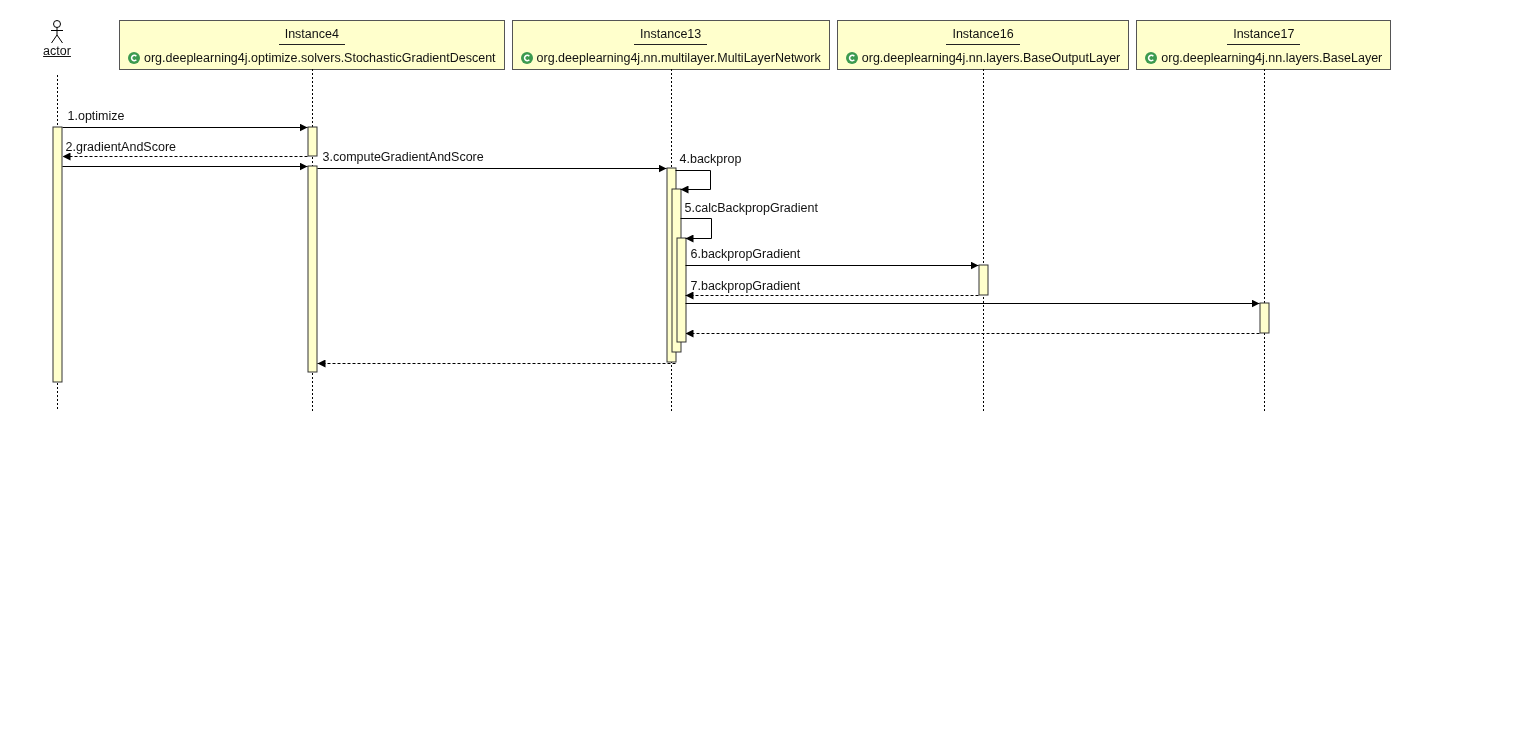  Describe the element at coordinates (311, 36) in the screenshot. I see `instance-name: Instance4` at that location.